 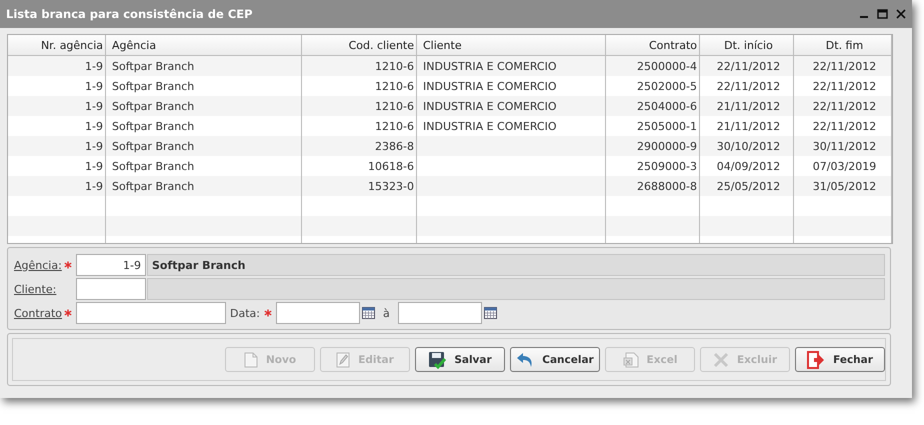 What do you see at coordinates (748, 186) in the screenshot?
I see `start-date-cell: 25/05/2012` at bounding box center [748, 186].